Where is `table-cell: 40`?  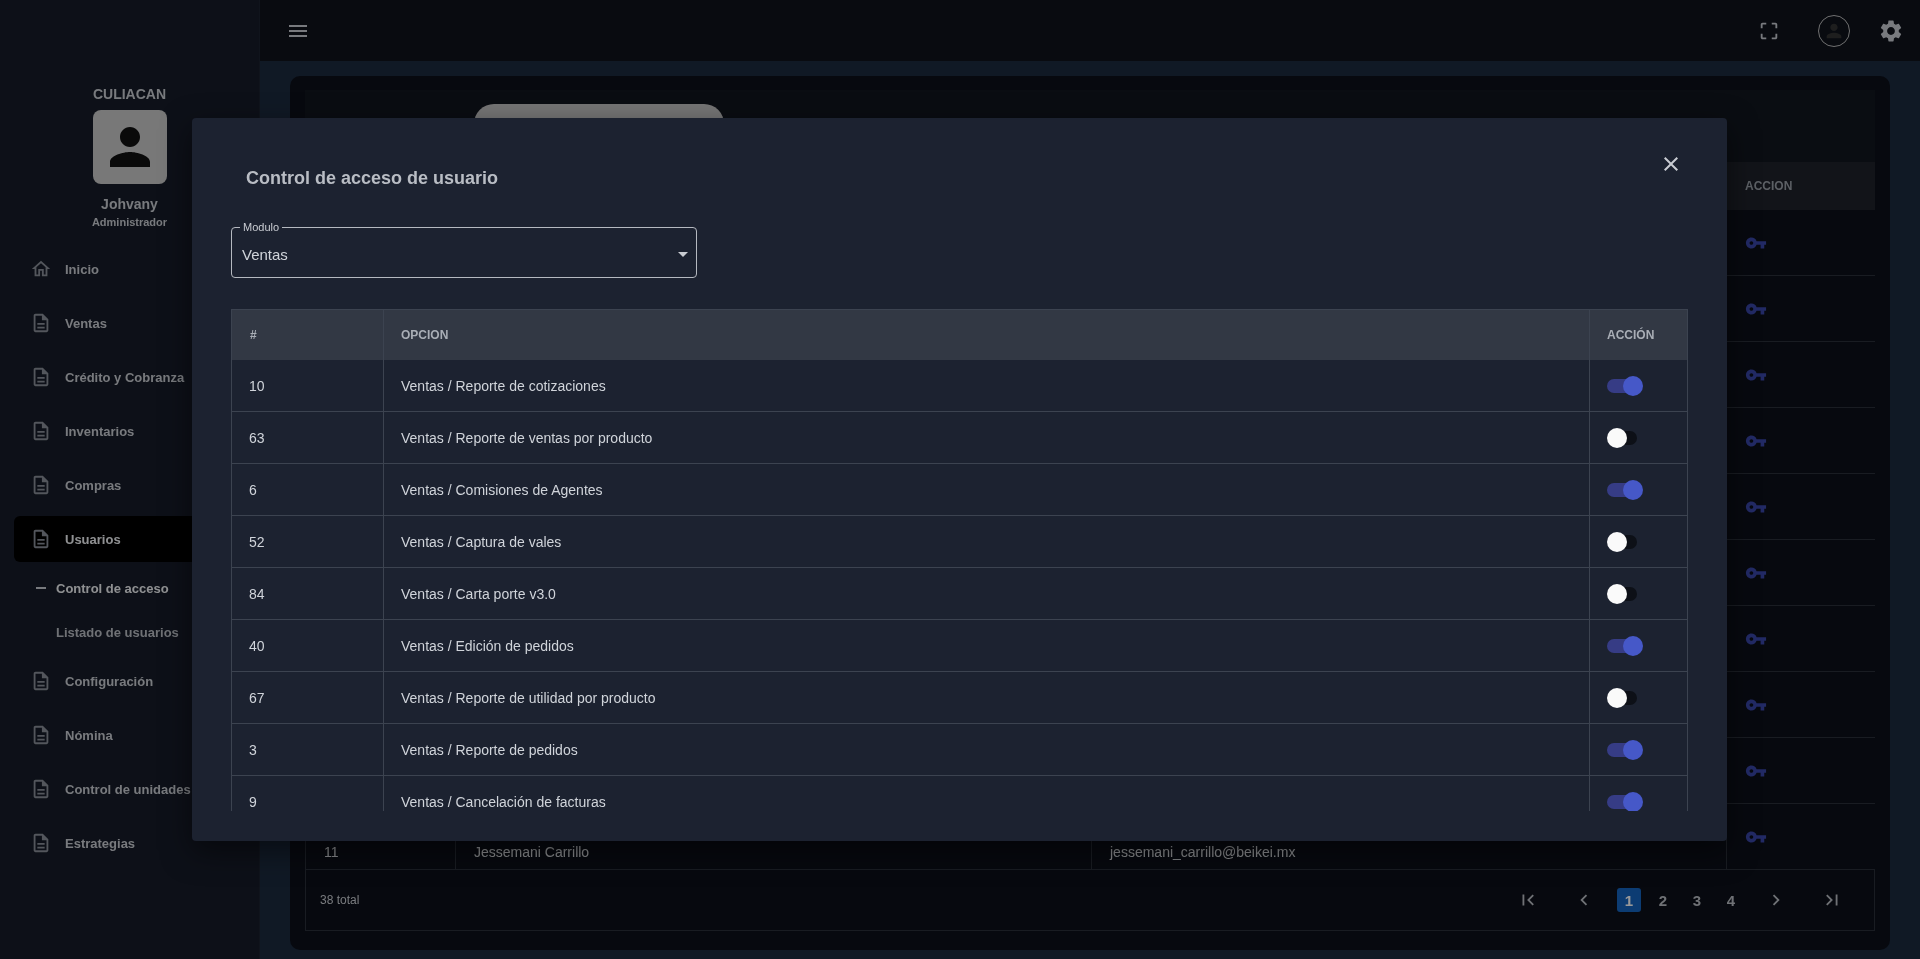 table-cell: 40 is located at coordinates (257, 645).